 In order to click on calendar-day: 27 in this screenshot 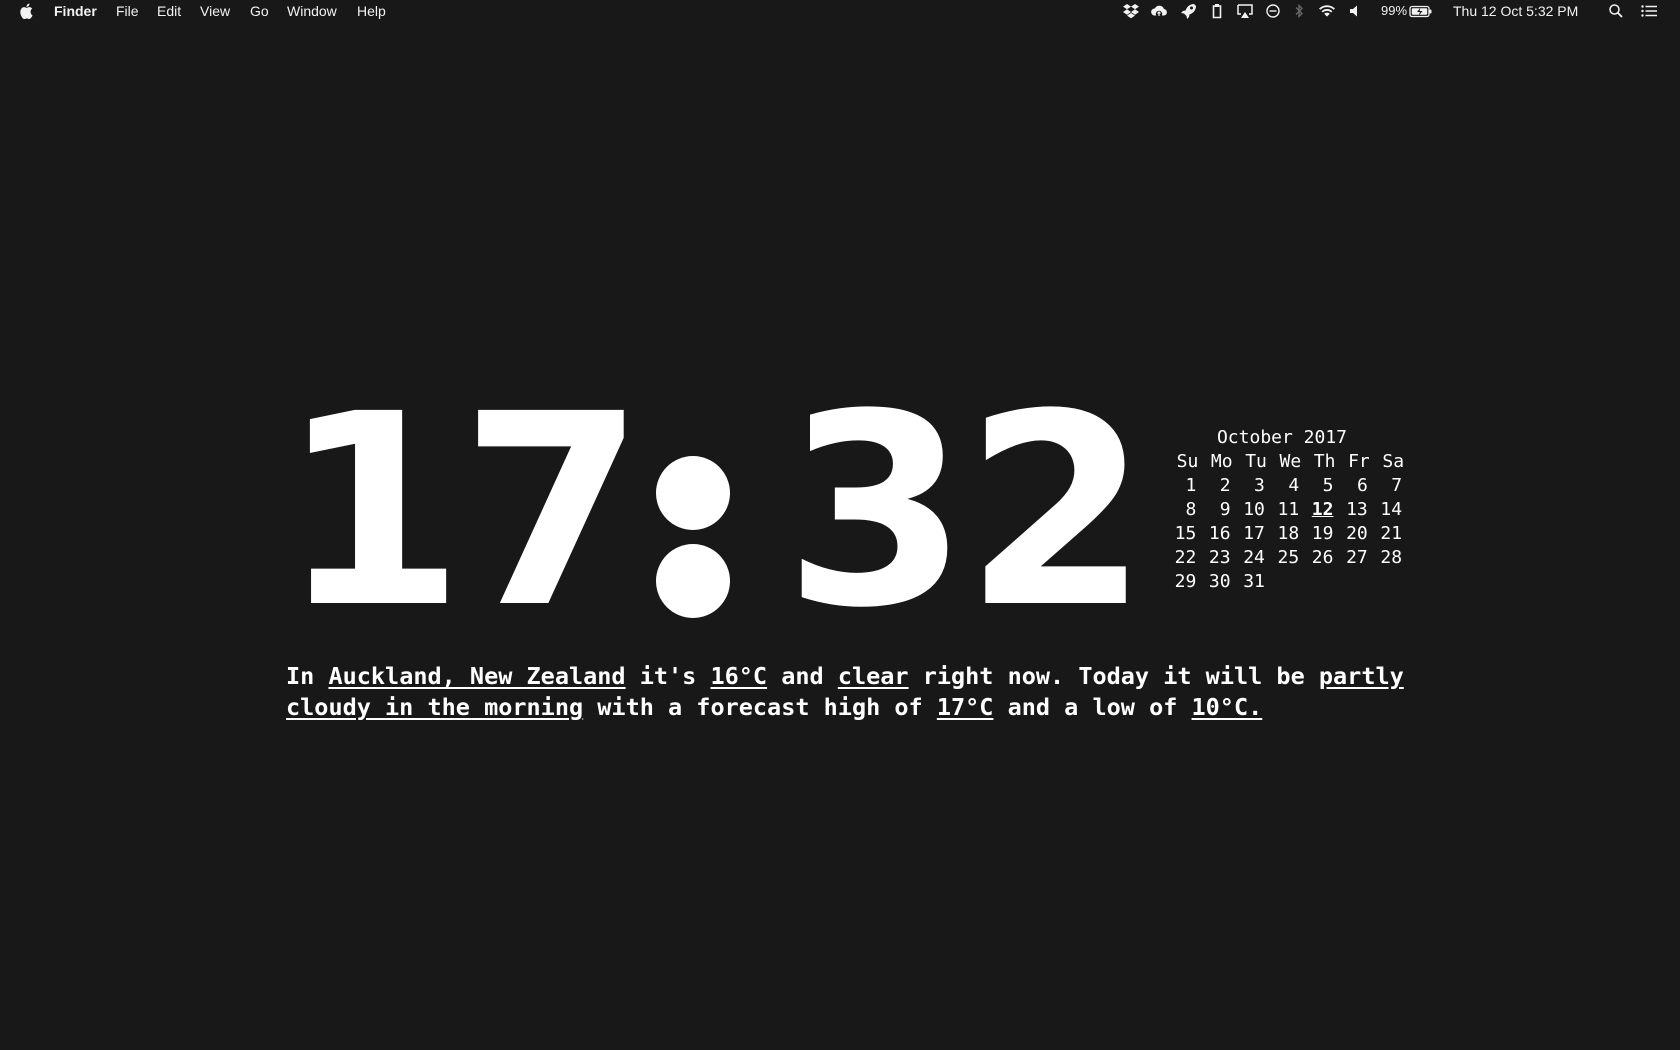, I will do `click(1357, 557)`.